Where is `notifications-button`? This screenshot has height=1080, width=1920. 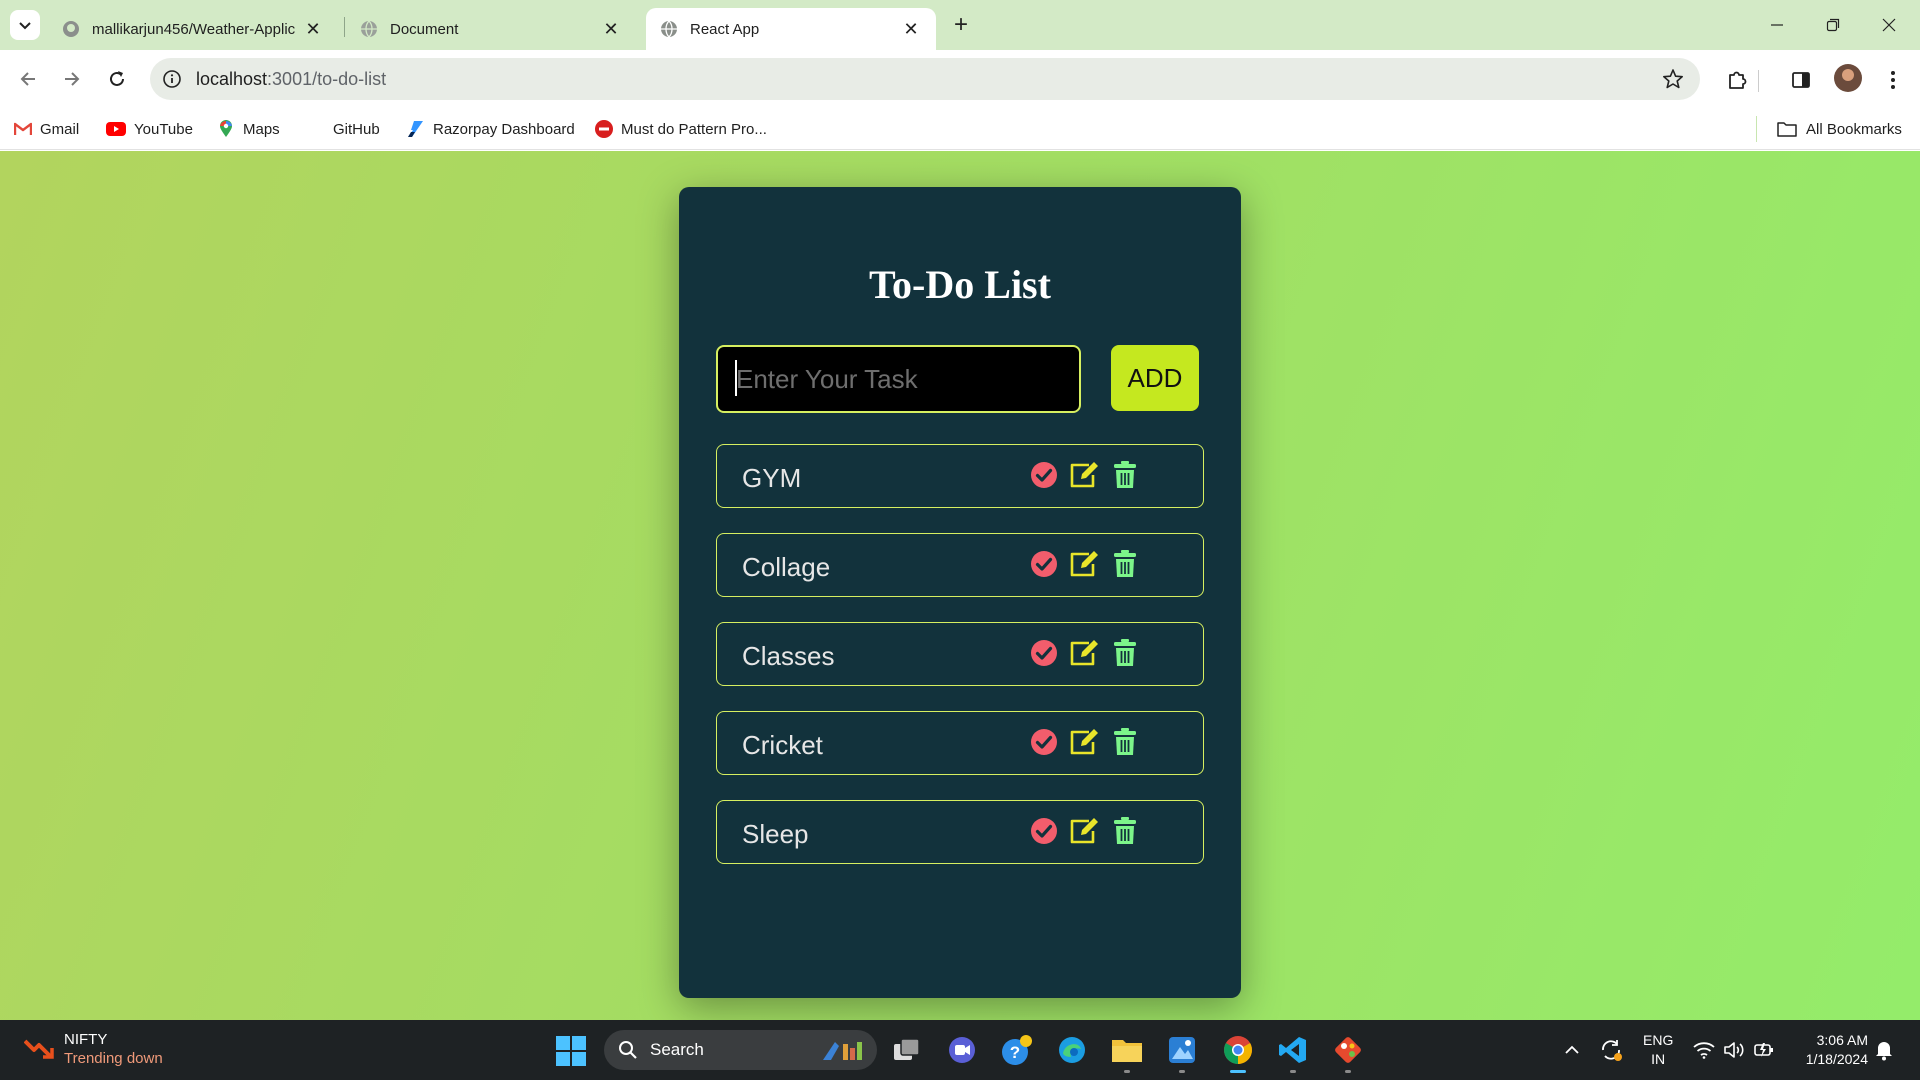
notifications-button is located at coordinates (1884, 1050).